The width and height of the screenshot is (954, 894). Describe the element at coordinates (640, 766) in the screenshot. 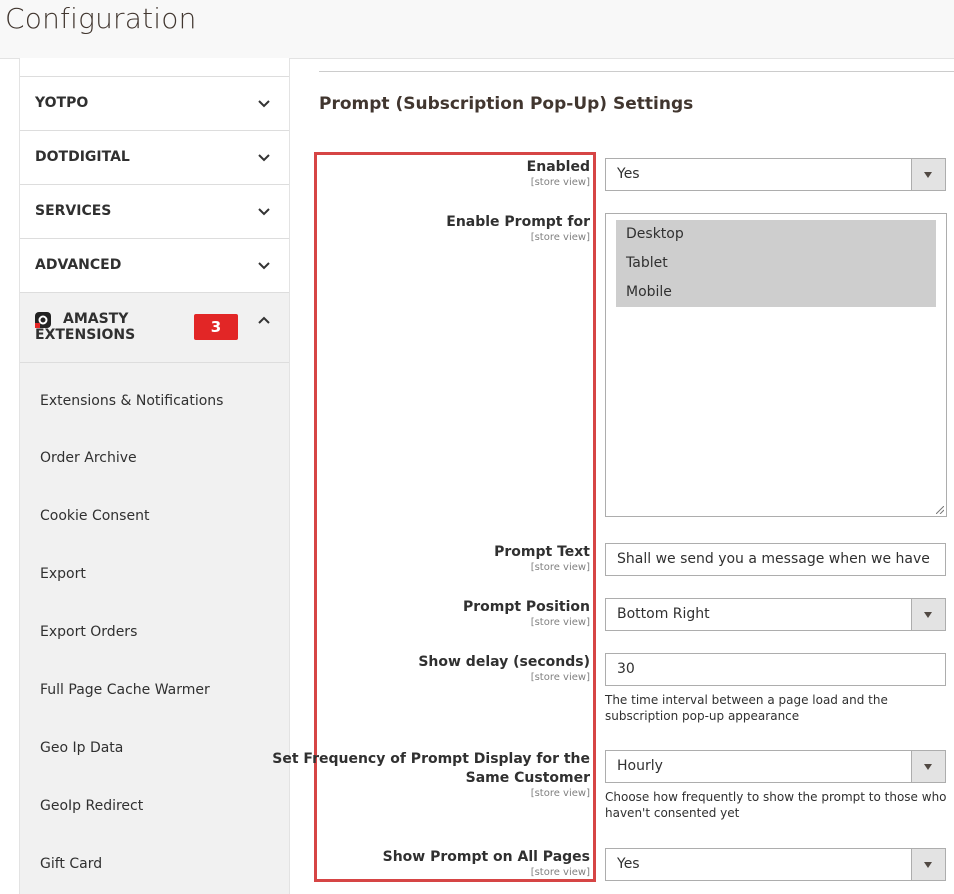

I see `frequency-value: Hourly` at that location.